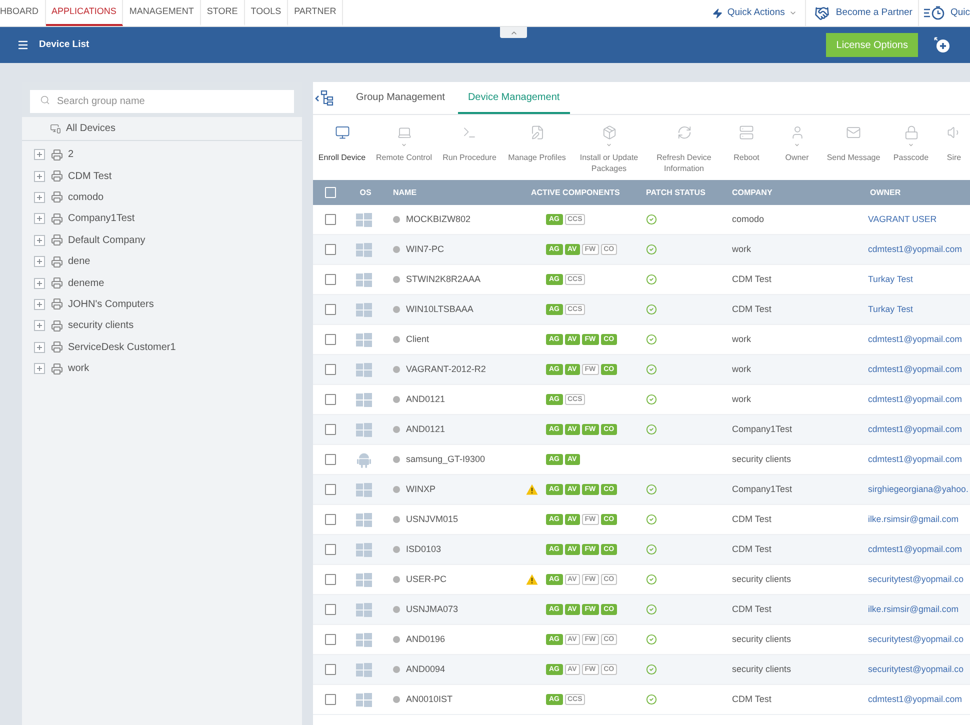 The height and width of the screenshot is (725, 970). I want to click on device-name: WIN10LTSBAAA, so click(440, 309).